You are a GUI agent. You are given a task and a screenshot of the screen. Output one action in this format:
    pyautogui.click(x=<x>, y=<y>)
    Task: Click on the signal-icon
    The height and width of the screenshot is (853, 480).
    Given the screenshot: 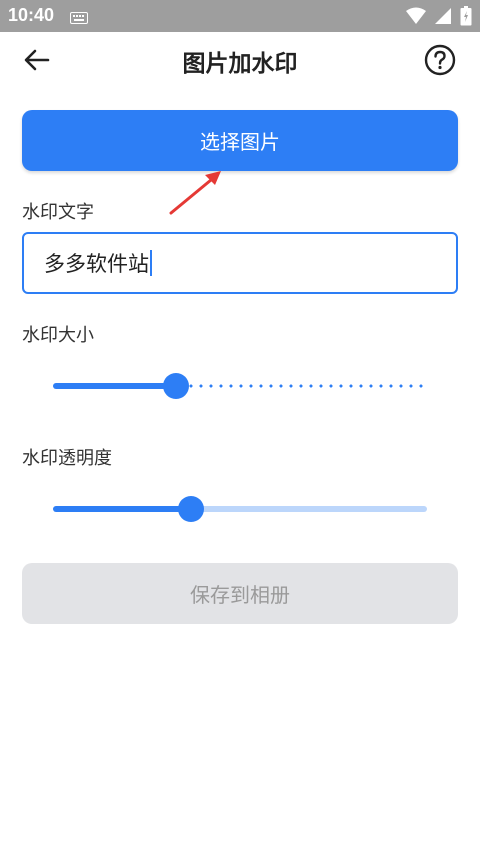 What is the action you would take?
    pyautogui.click(x=443, y=18)
    